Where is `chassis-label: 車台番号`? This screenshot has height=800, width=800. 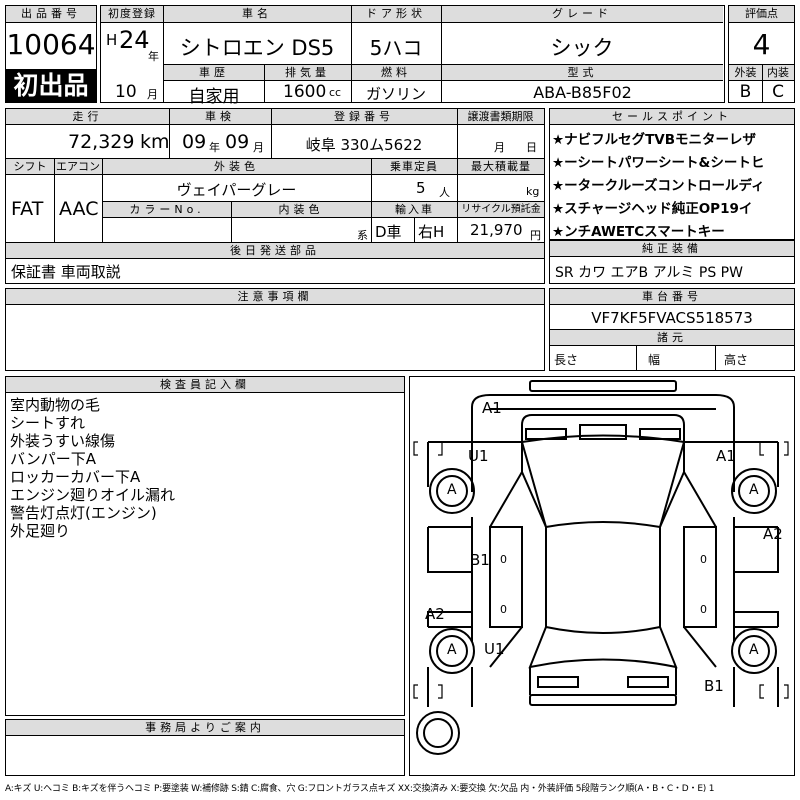
chassis-label: 車台番号 is located at coordinates (672, 297).